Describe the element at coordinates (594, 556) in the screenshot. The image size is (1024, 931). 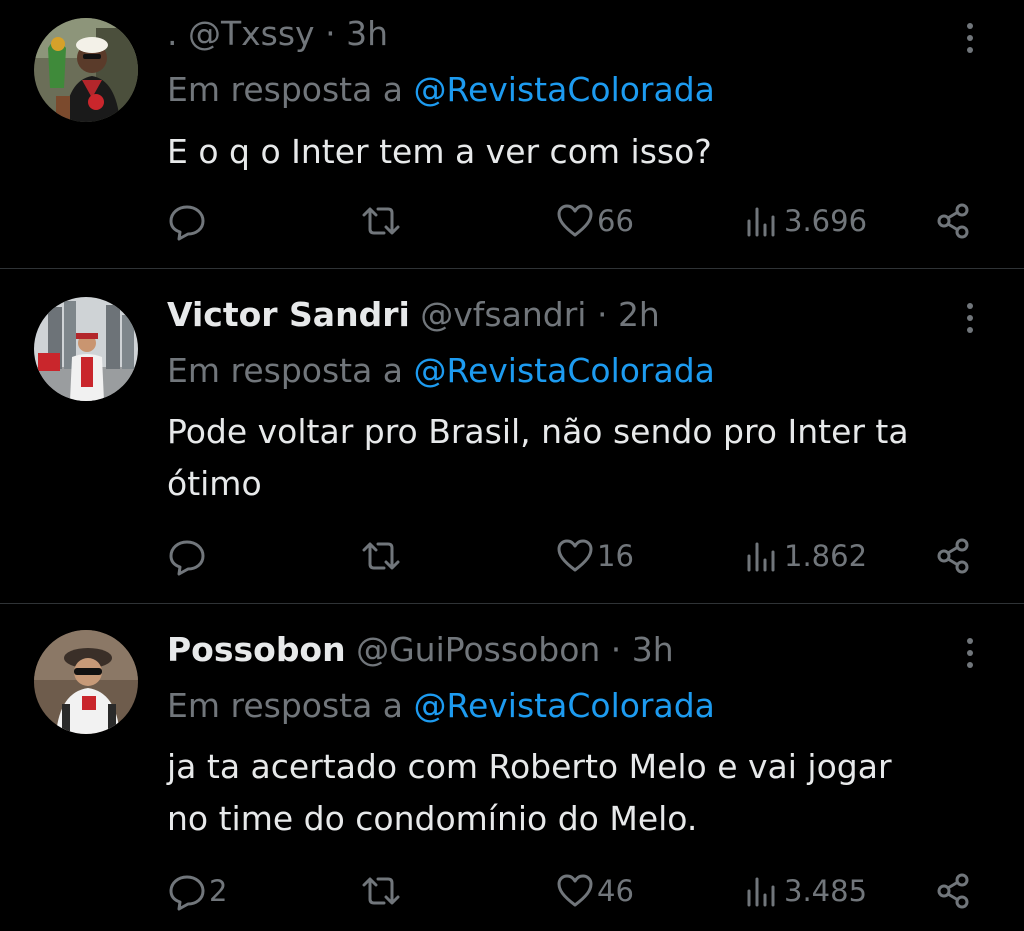
I see `like-button: 16` at that location.